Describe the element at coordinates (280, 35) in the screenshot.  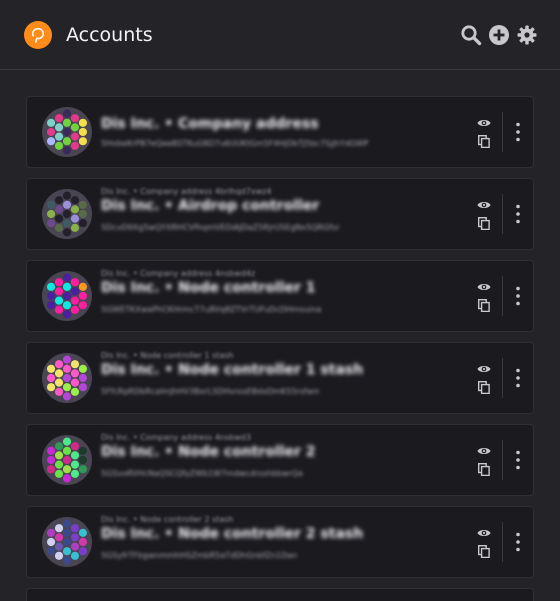
I see `app-header: Accounts` at that location.